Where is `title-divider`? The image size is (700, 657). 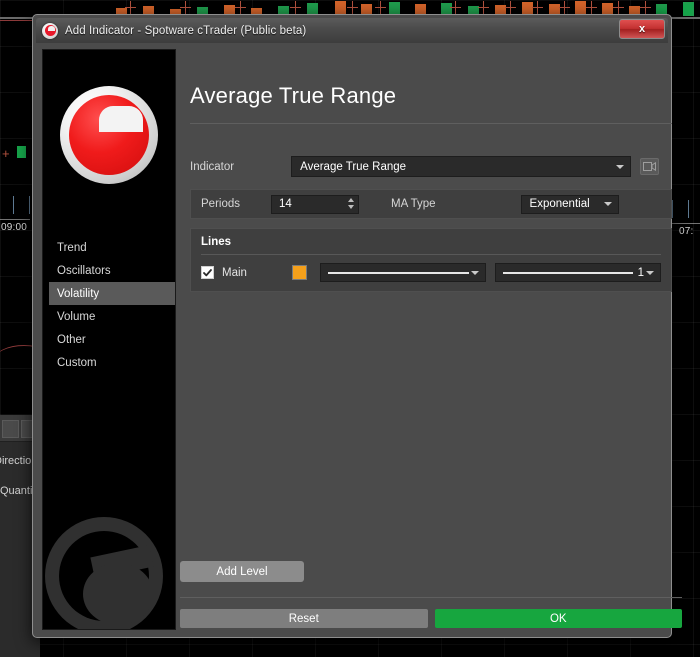
title-divider is located at coordinates (431, 123).